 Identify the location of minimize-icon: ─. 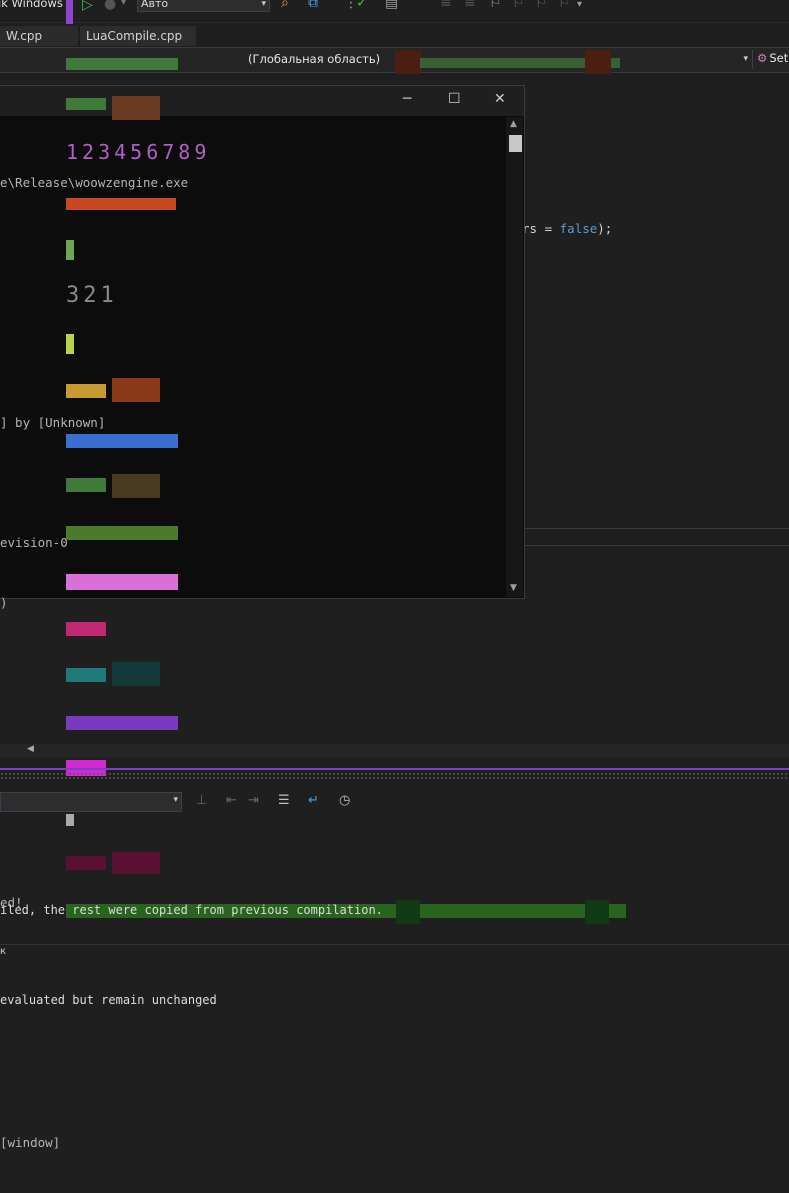
(407, 99).